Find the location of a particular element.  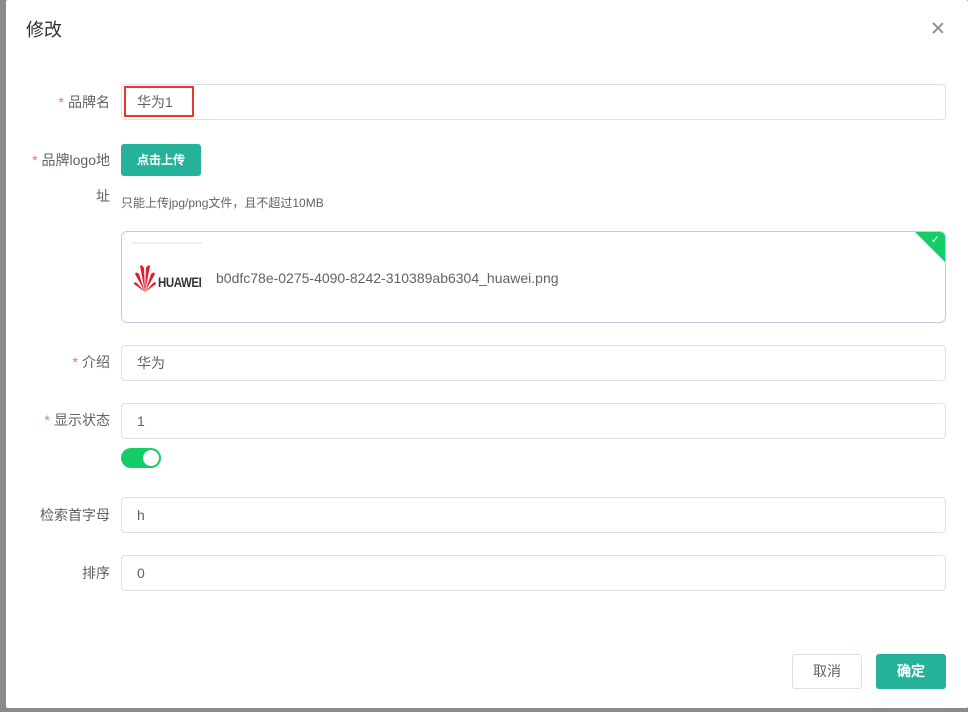

cancel-button: 取消 is located at coordinates (827, 671).